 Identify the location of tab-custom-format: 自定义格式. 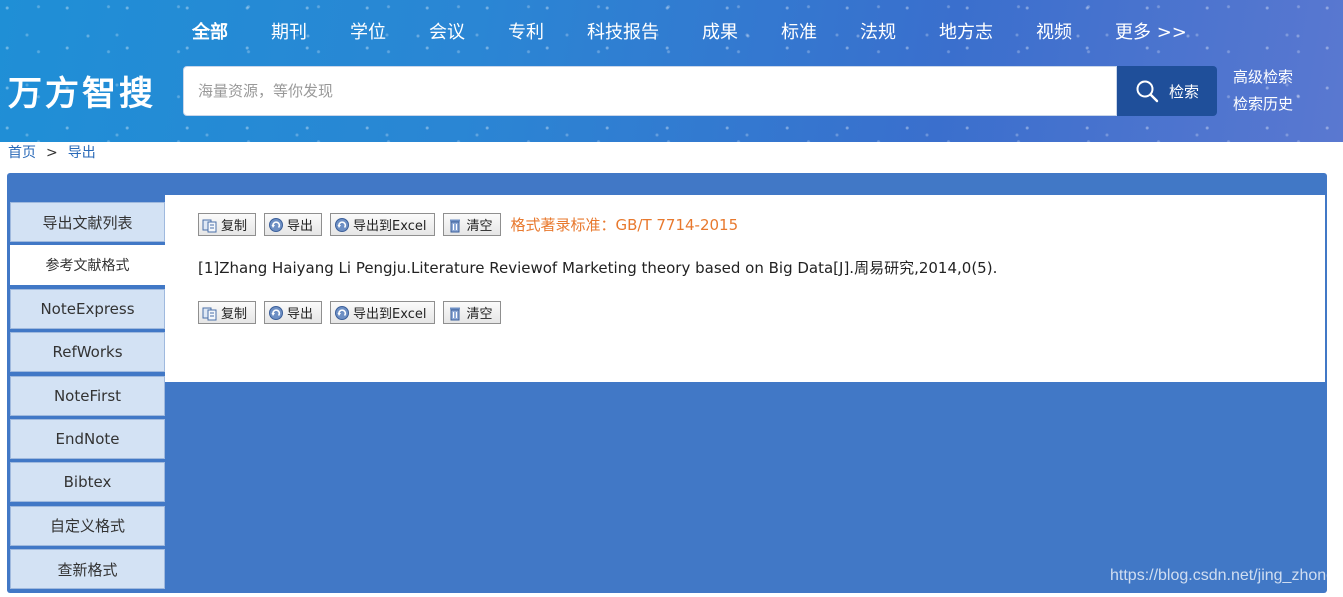
(87, 525).